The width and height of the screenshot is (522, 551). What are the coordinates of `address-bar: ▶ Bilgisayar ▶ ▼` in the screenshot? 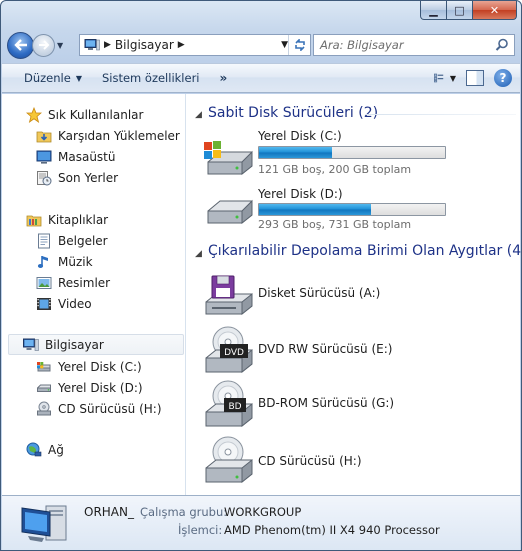 It's located at (195, 45).